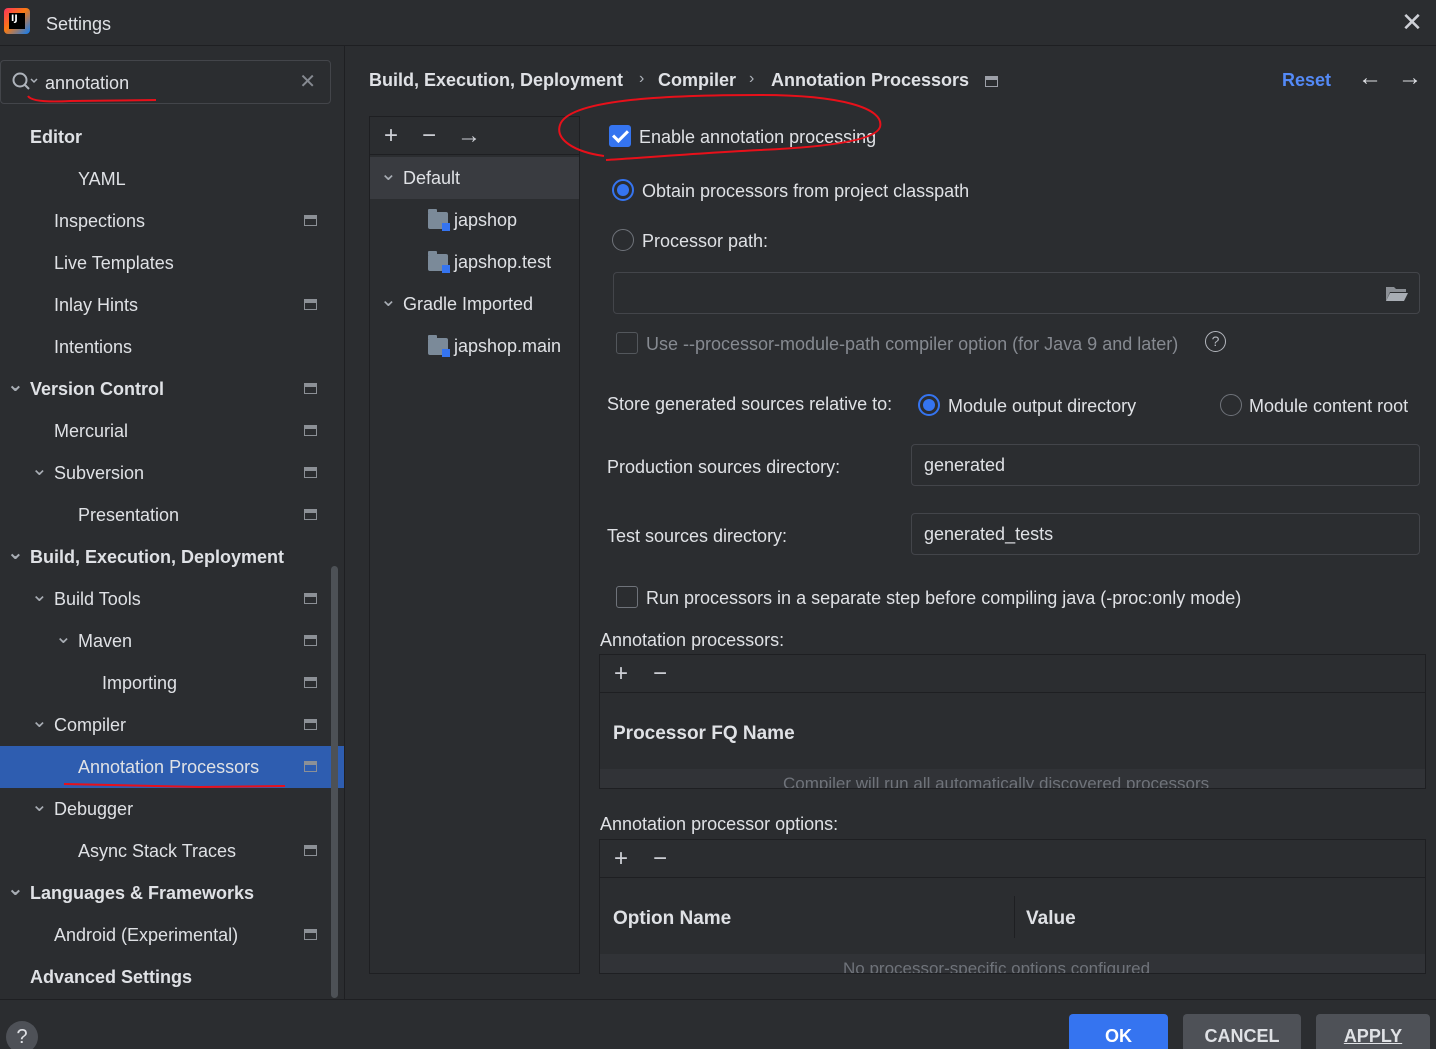 Image resolution: width=1436 pixels, height=1049 pixels. I want to click on sidebar-item-build-tools: ⌄ Build Tools, so click(172, 599).